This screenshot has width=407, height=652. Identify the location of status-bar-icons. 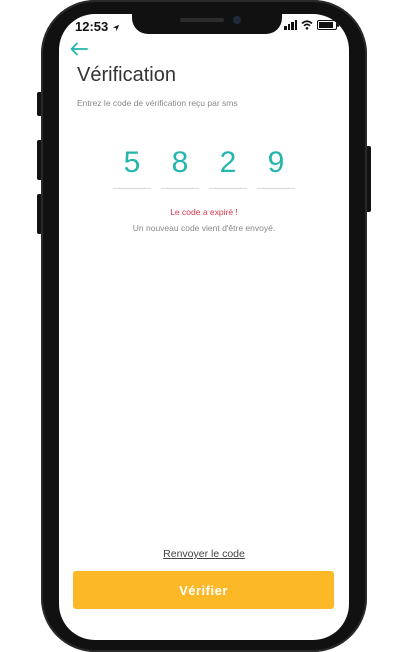
(311, 25).